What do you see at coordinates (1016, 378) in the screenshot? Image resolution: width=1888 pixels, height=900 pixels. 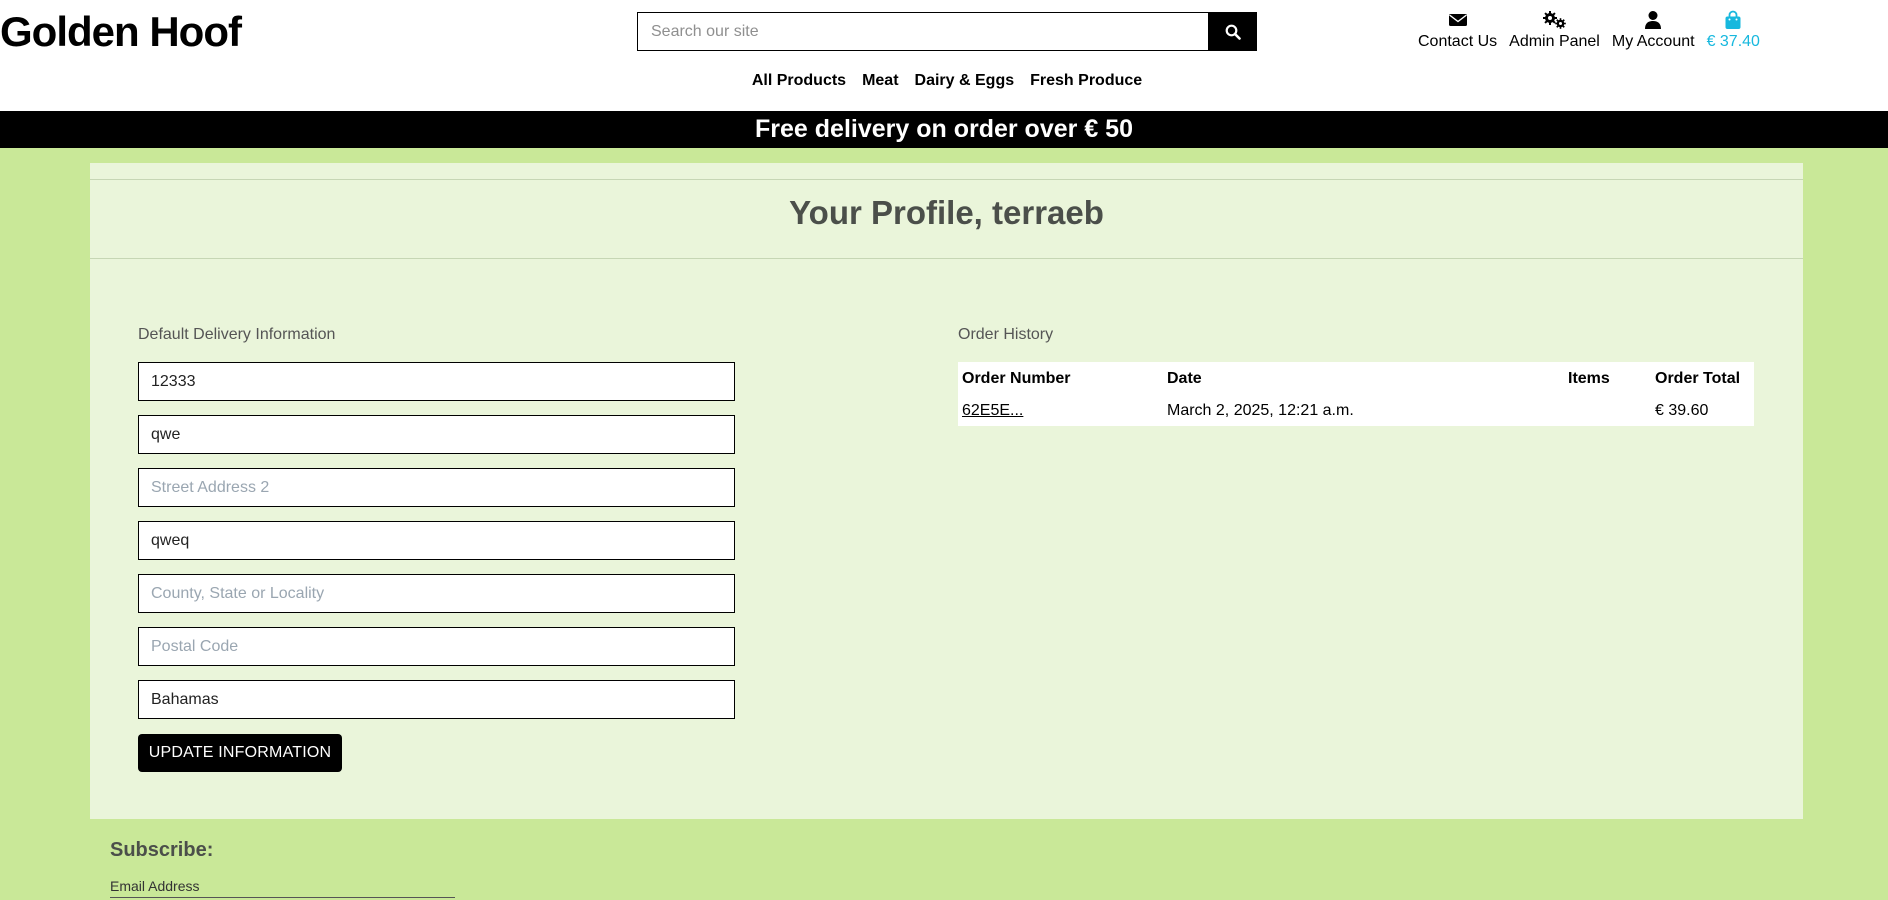 I see `column-header-order-number: Order Number` at bounding box center [1016, 378].